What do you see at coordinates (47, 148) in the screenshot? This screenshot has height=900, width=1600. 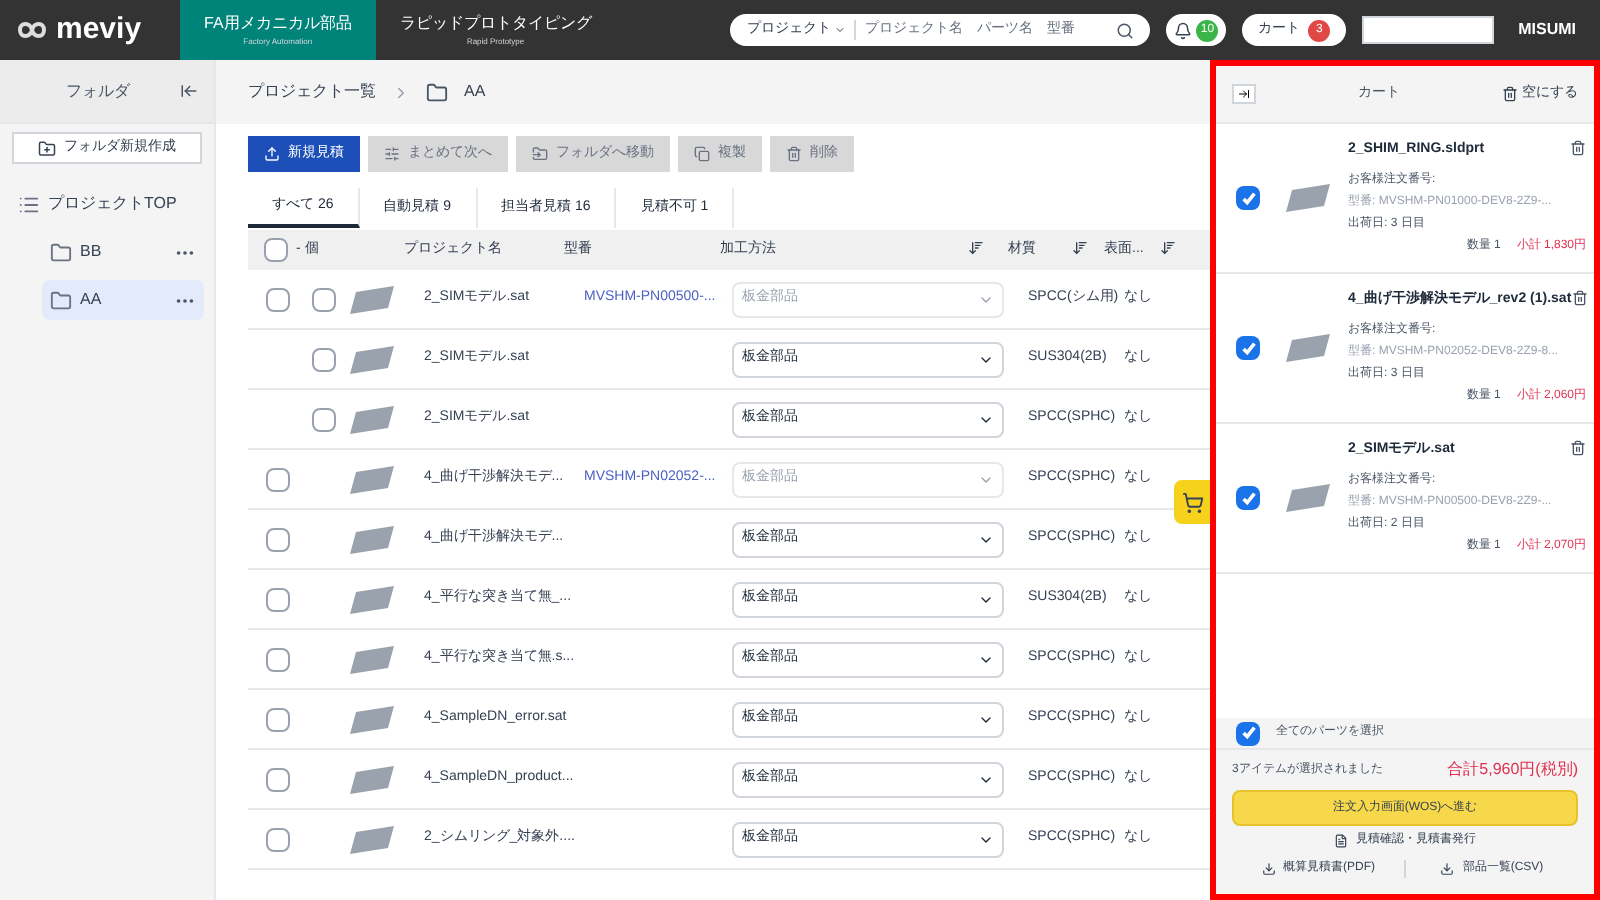 I see `folder-plus-icon` at bounding box center [47, 148].